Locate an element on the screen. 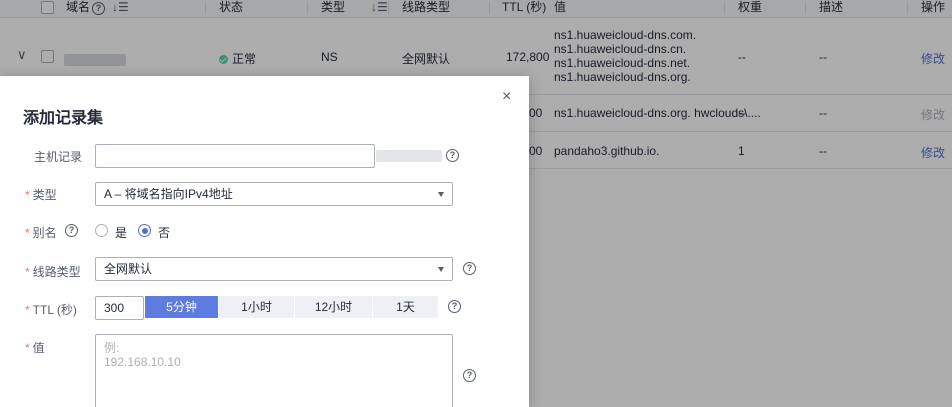  ttl-preset-group: 5分钟 1小时 12小时 1天 is located at coordinates (291, 307).